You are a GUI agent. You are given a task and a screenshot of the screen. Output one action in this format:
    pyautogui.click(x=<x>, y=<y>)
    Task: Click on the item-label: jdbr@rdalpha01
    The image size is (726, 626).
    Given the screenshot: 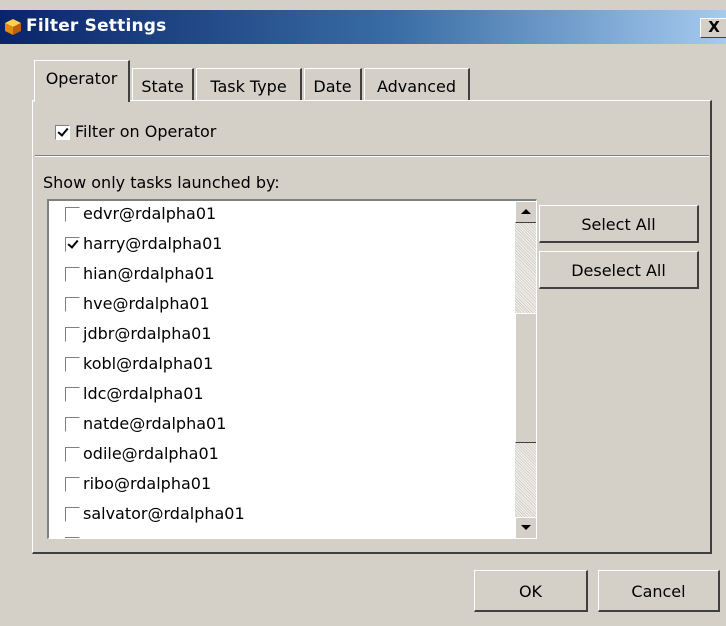 What is the action you would take?
    pyautogui.click(x=147, y=333)
    